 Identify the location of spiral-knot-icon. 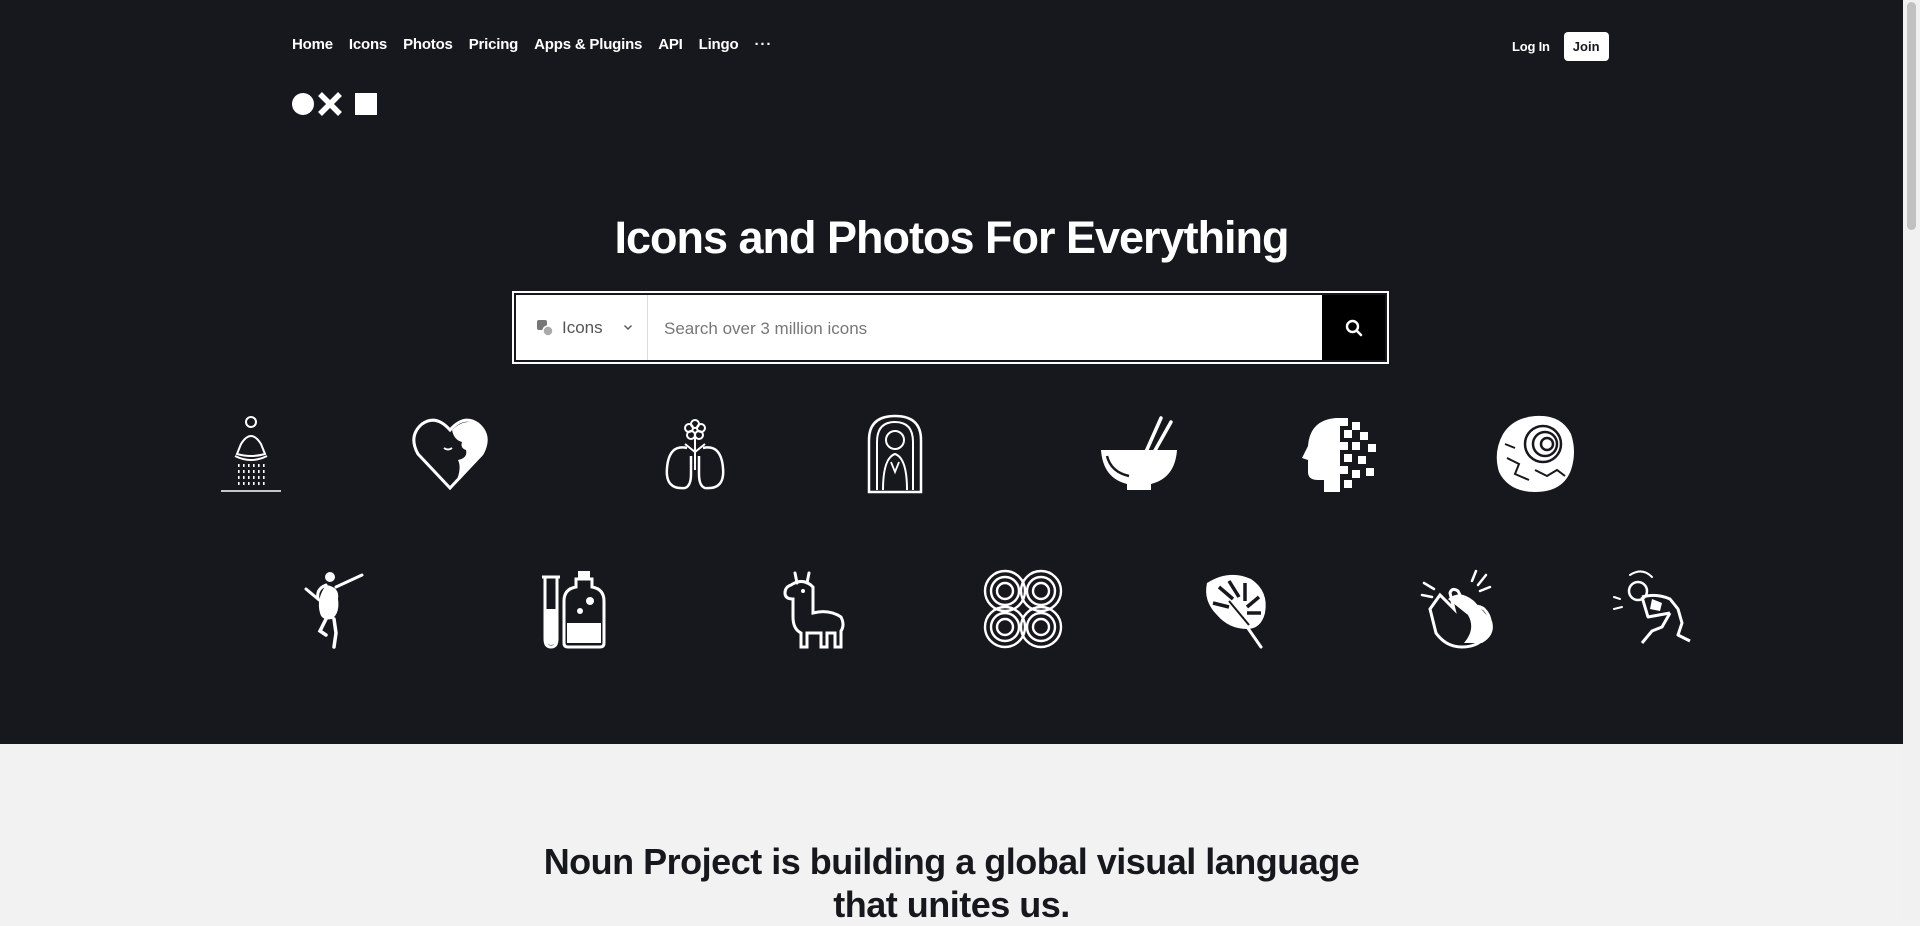
(1023, 609).